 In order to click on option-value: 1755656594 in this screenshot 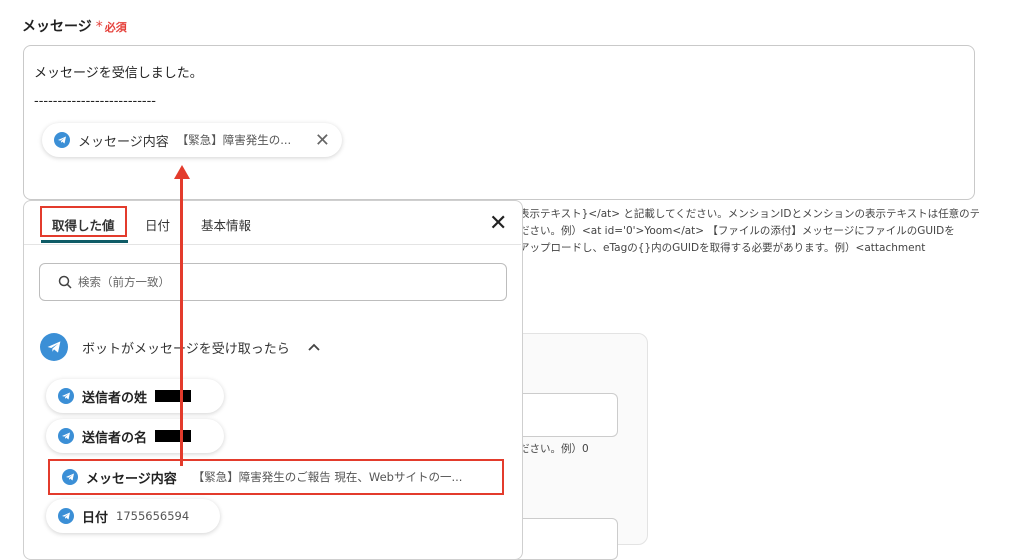, I will do `click(153, 516)`.